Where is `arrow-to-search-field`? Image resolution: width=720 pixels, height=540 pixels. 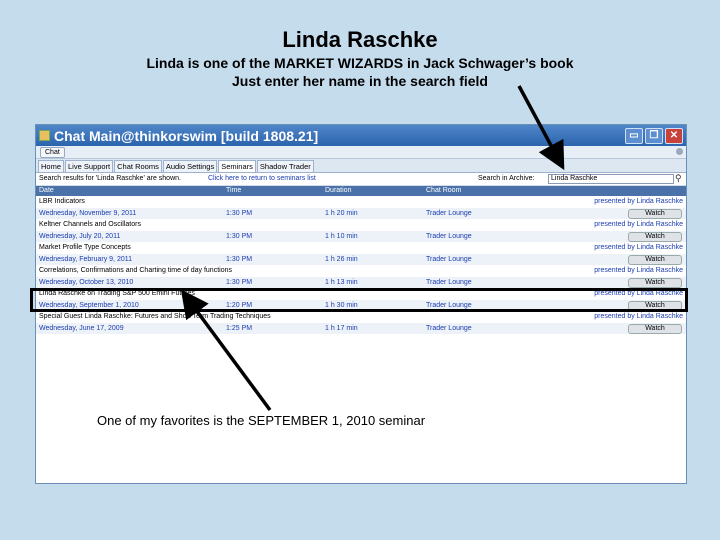 arrow-to-search-field is located at coordinates (541, 128).